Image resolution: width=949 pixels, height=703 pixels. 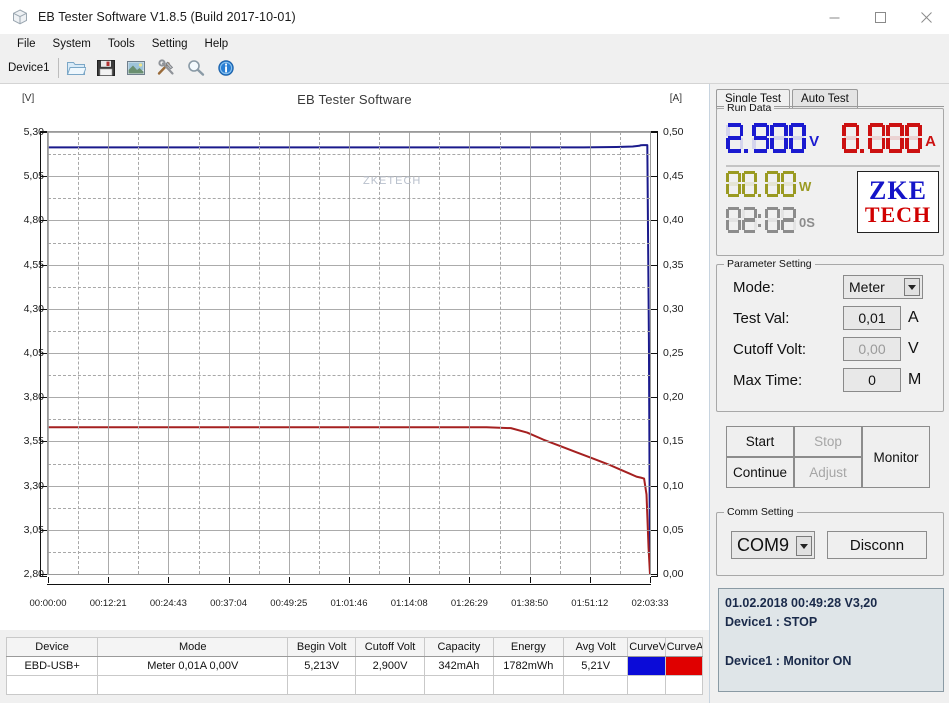 I want to click on cell-cutoff-volt: 2,900V, so click(x=390, y=666).